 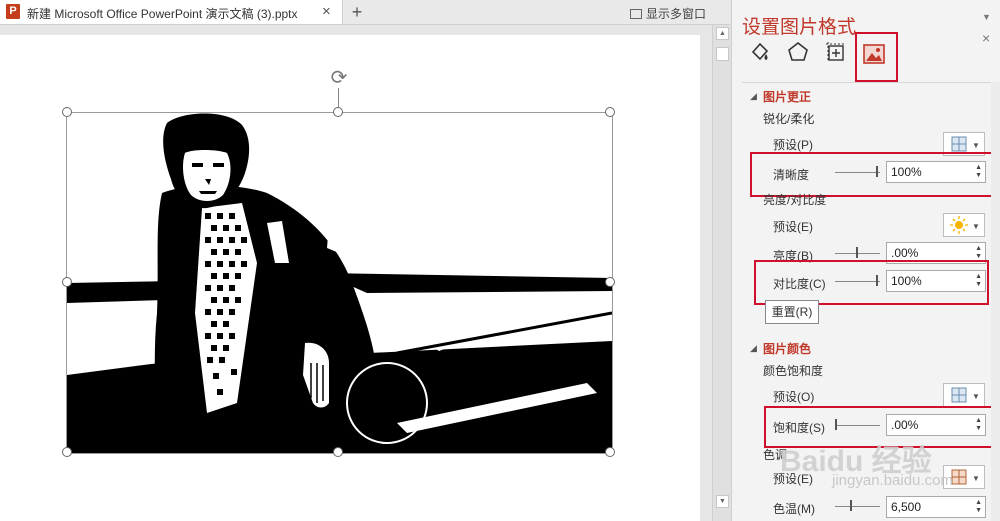 What do you see at coordinates (851, 505) in the screenshot?
I see `temperature-slider-thumb` at bounding box center [851, 505].